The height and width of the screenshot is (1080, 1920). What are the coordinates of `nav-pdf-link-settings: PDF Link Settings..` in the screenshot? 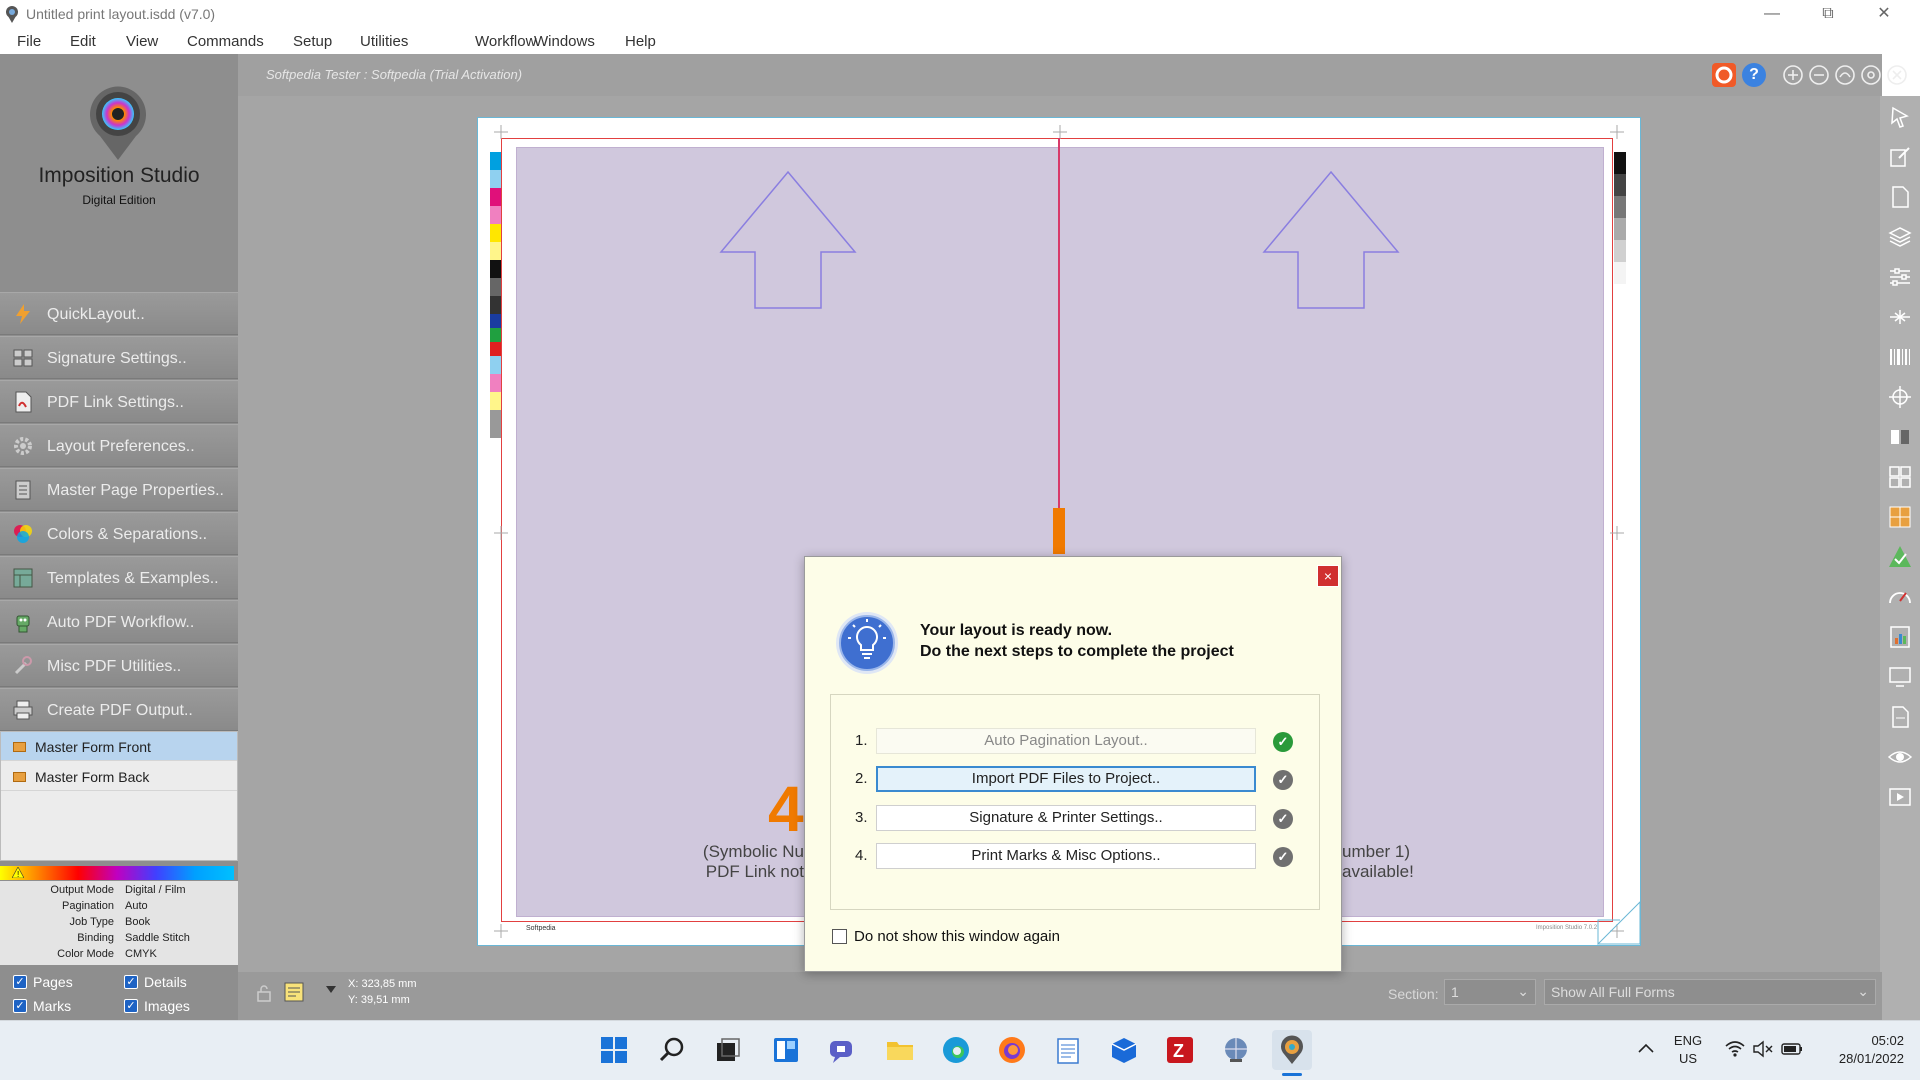 It's located at (119, 401).